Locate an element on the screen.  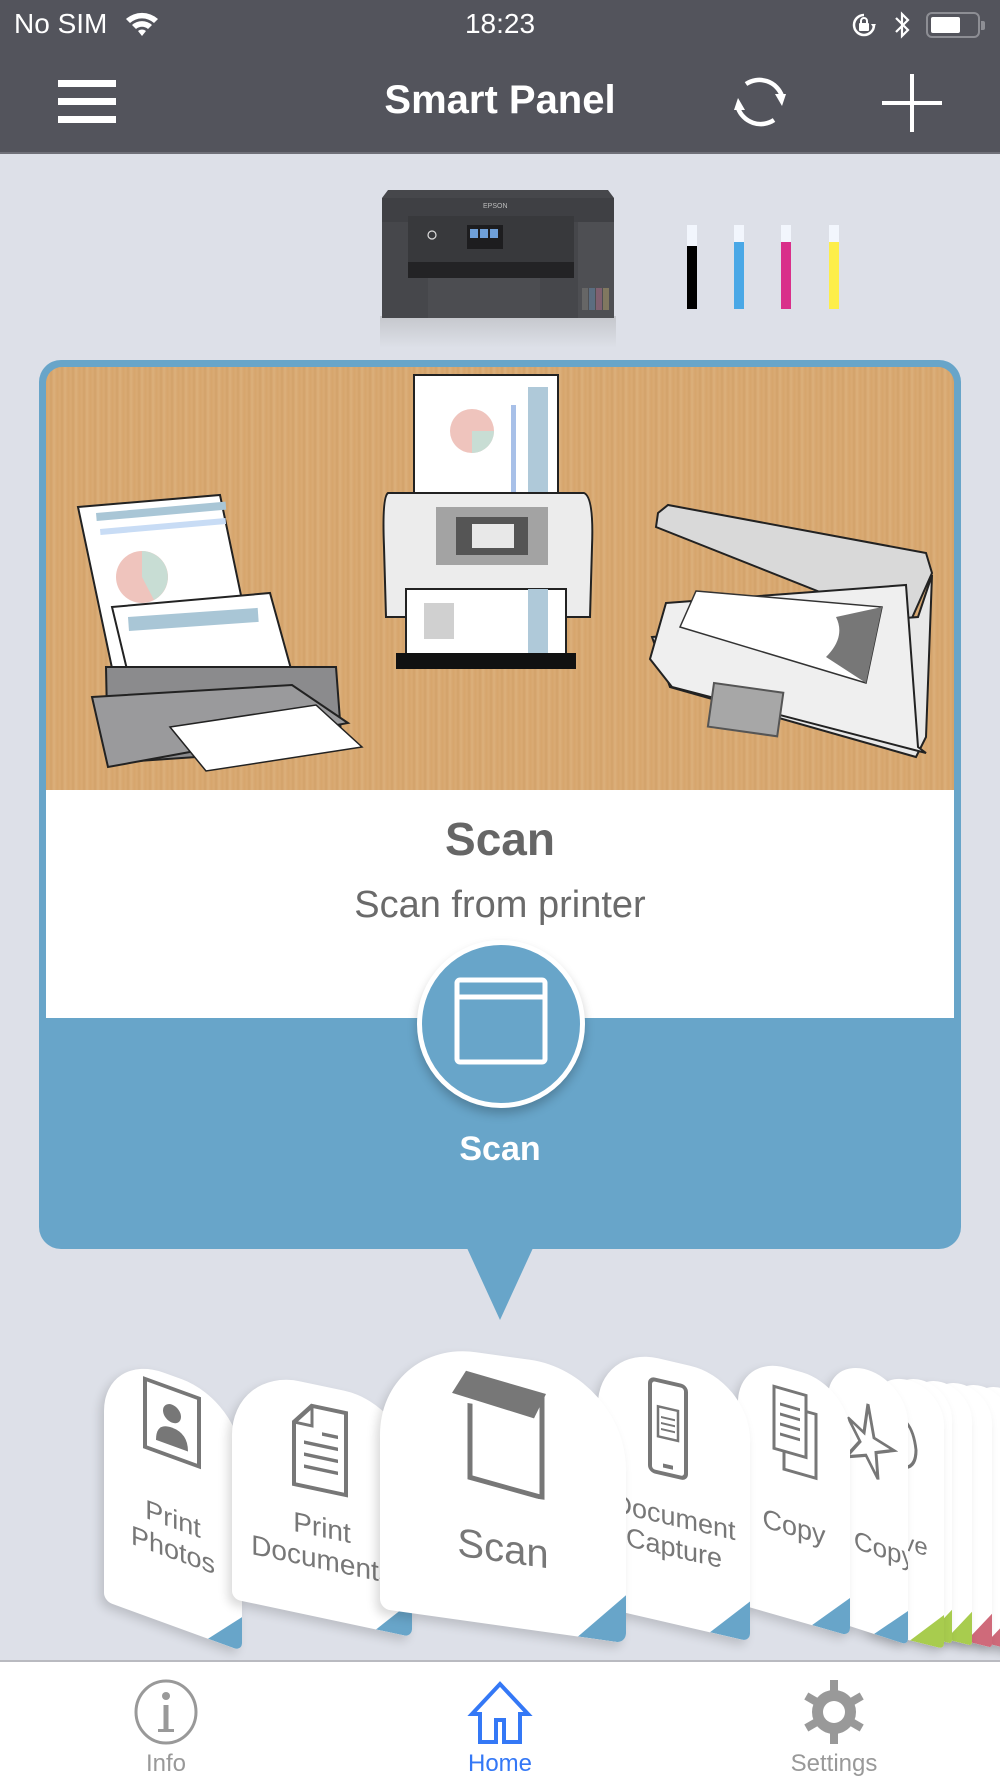
gear-icon is located at coordinates (834, 1712).